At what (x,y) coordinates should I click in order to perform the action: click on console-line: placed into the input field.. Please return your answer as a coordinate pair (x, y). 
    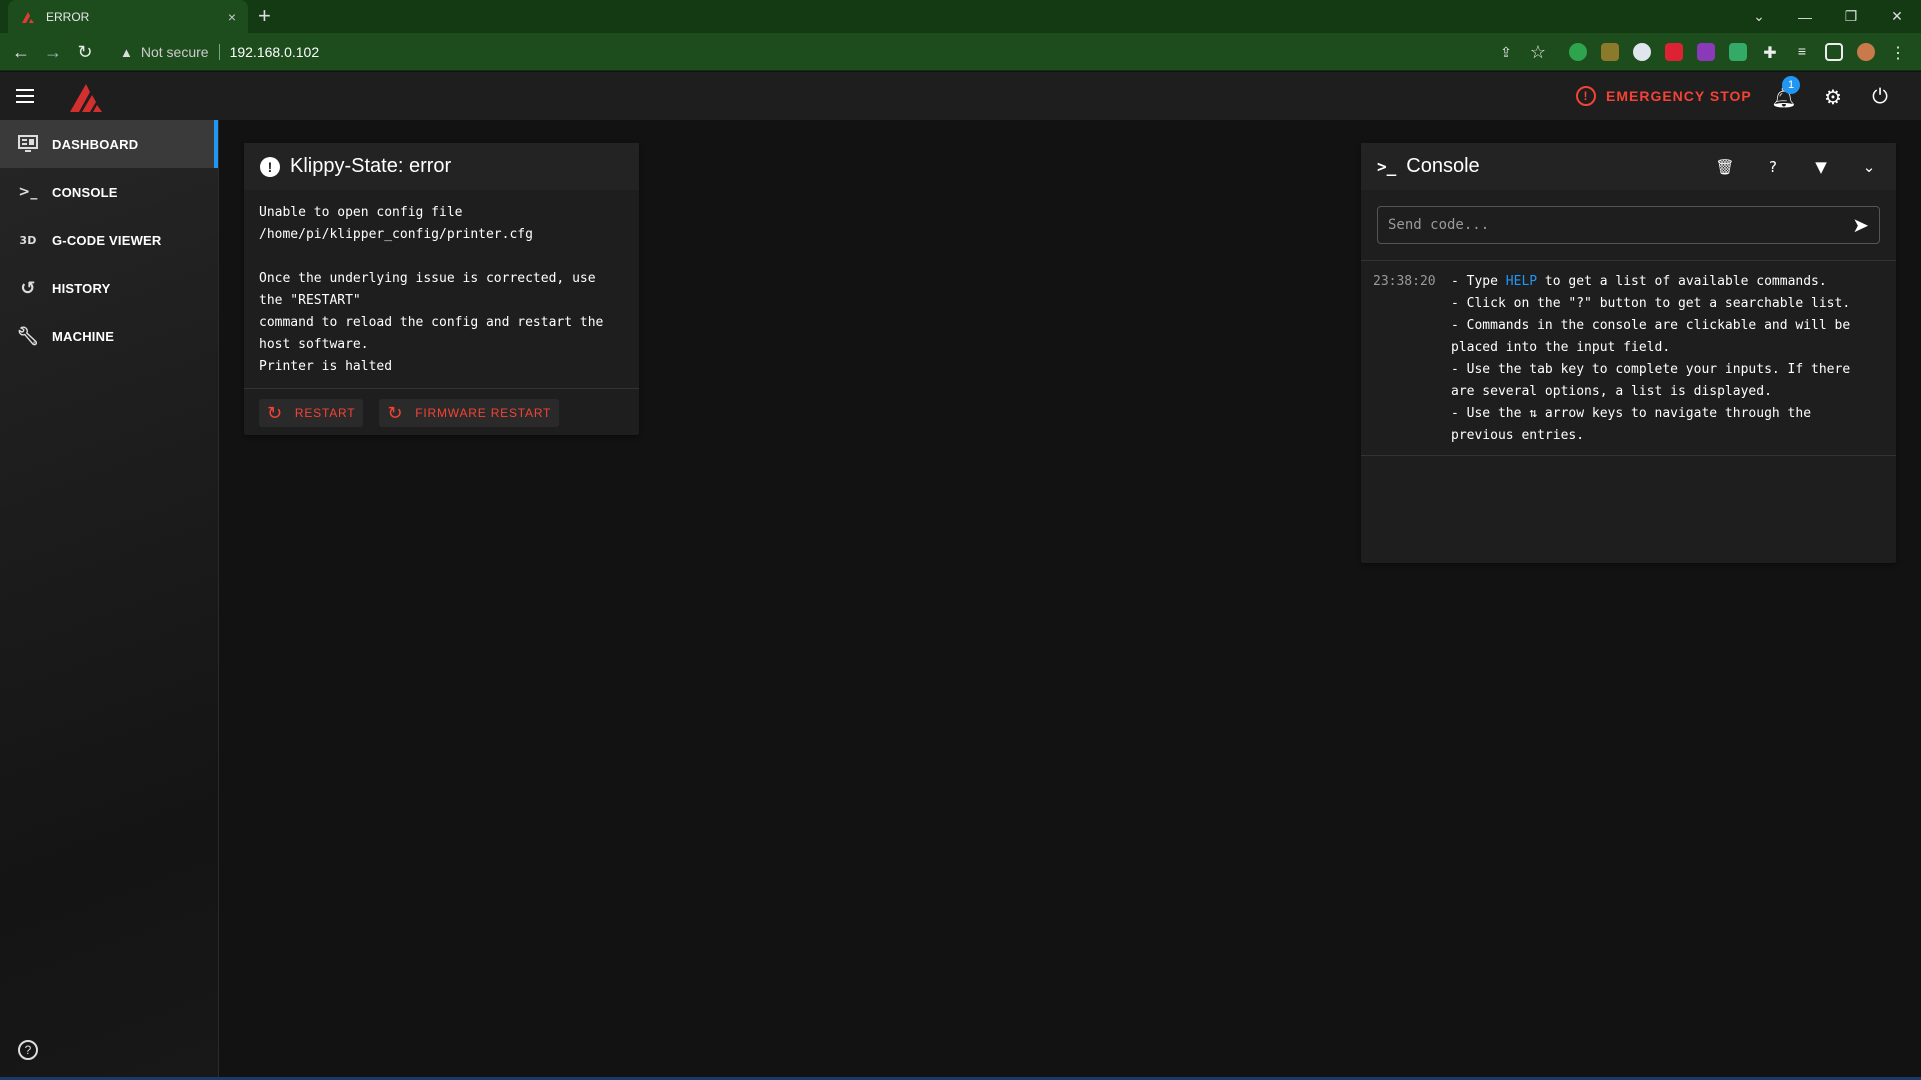
    Looking at the image, I should click on (1561, 347).